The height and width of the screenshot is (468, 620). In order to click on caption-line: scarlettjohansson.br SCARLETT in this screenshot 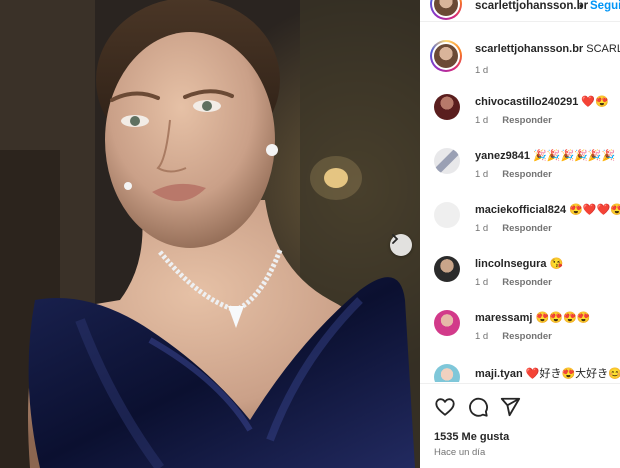, I will do `click(547, 49)`.